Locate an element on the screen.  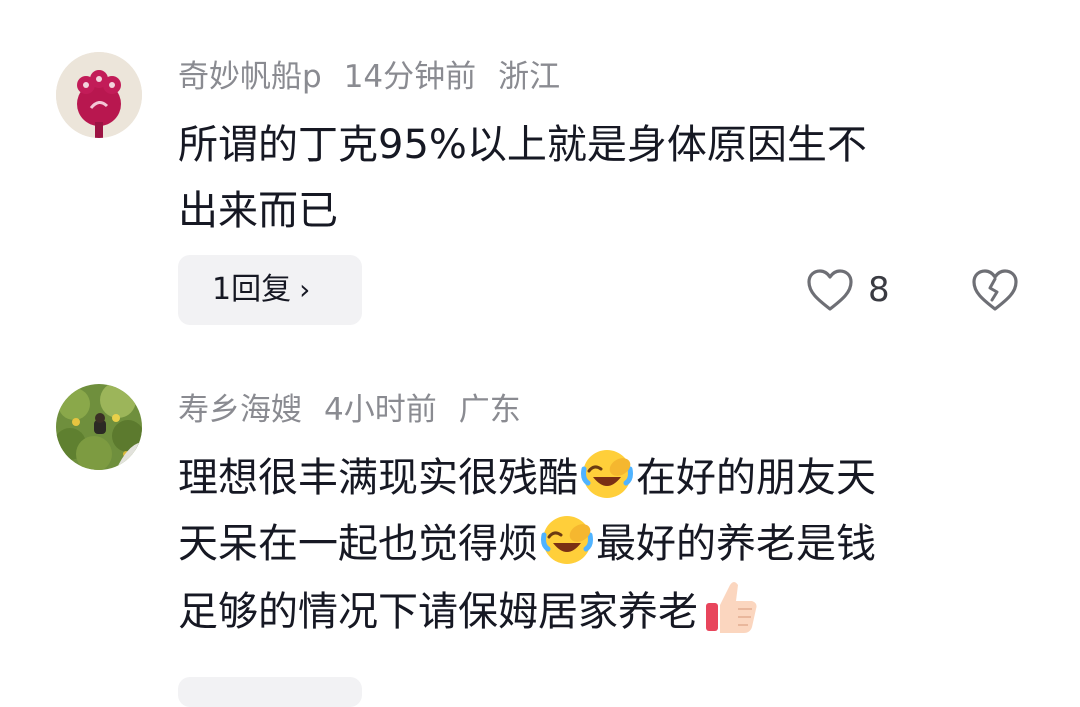
comment-line-part: 最好的养老是钱 is located at coordinates (736, 544).